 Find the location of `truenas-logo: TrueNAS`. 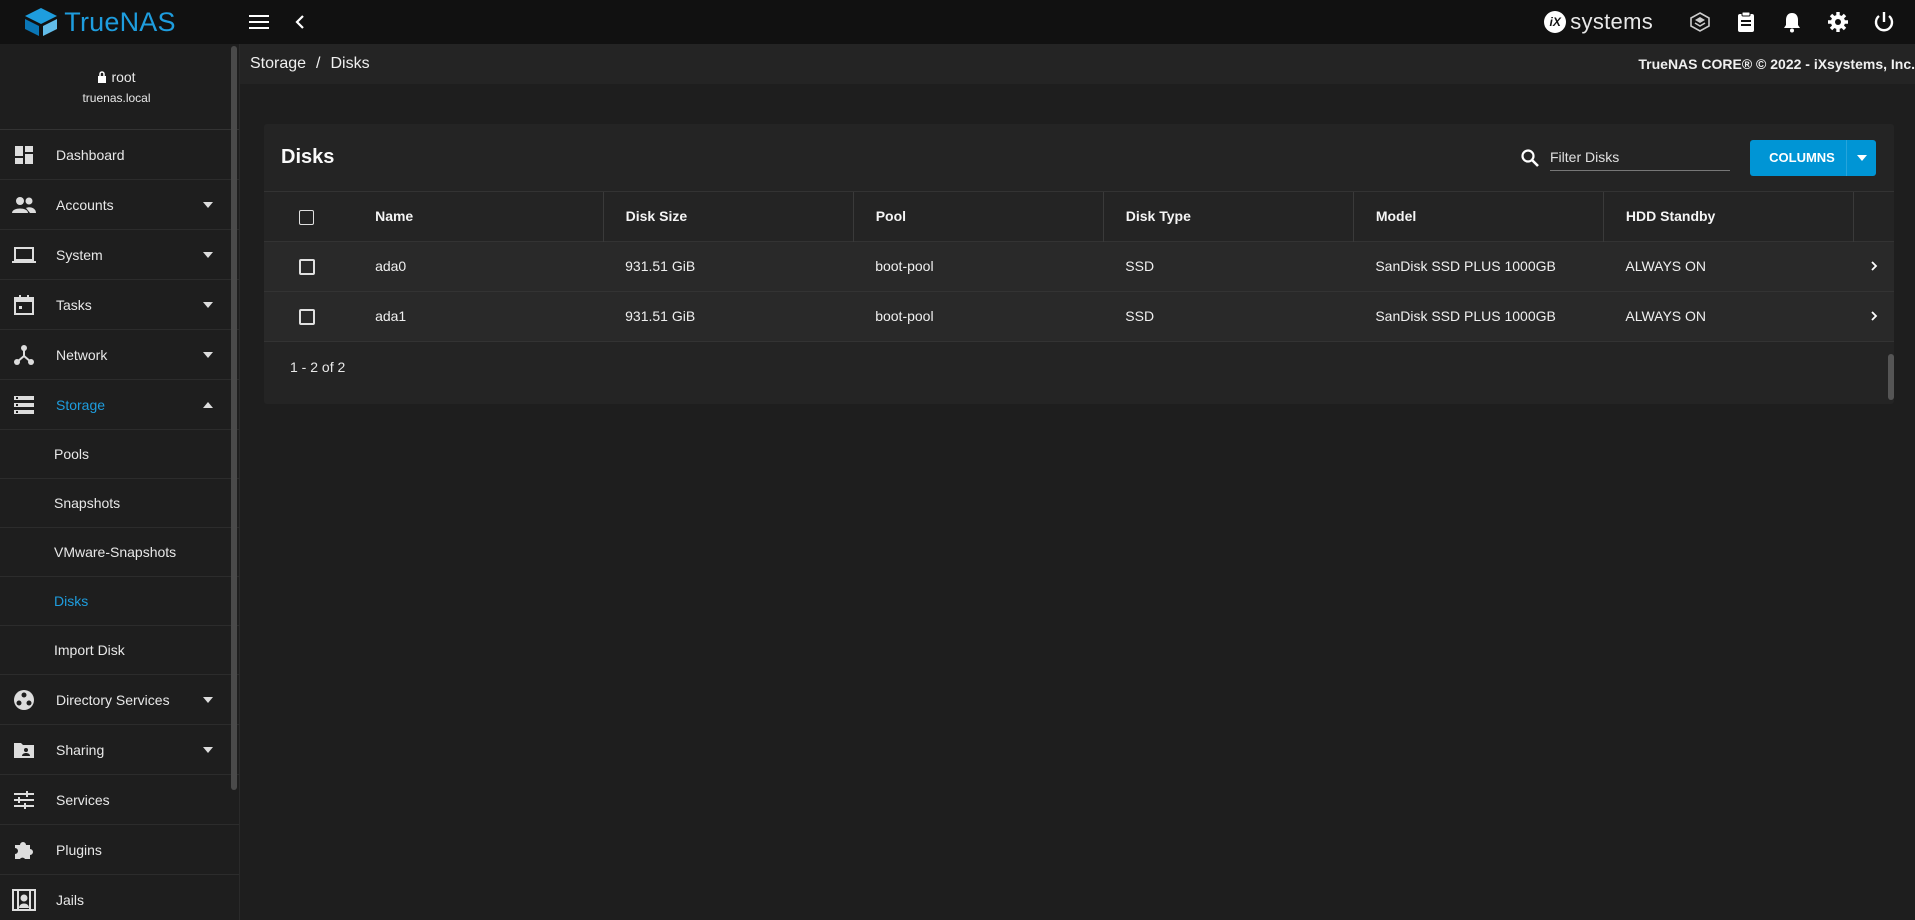

truenas-logo: TrueNAS is located at coordinates (120, 22).